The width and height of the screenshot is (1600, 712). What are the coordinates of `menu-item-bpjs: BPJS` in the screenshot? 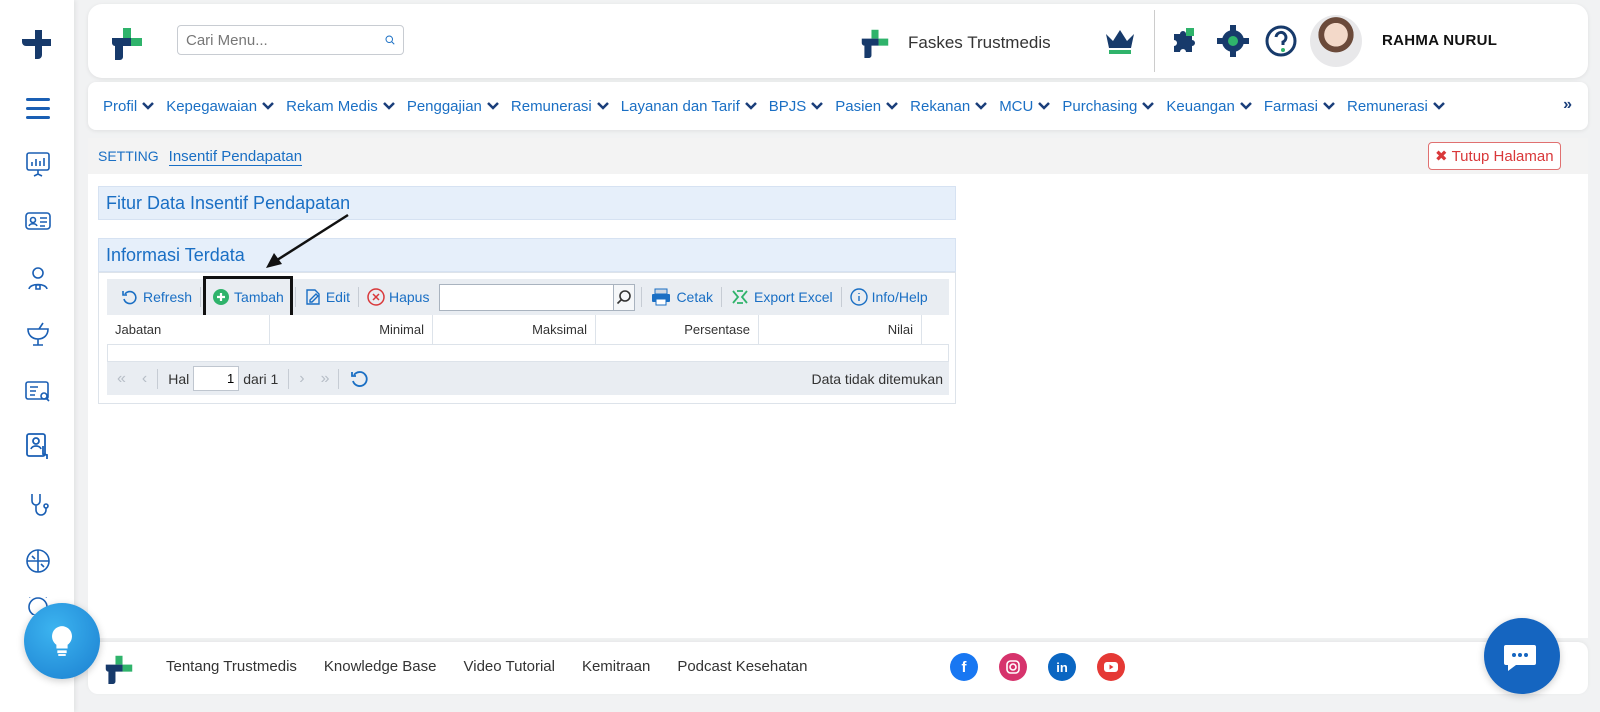 It's located at (797, 106).